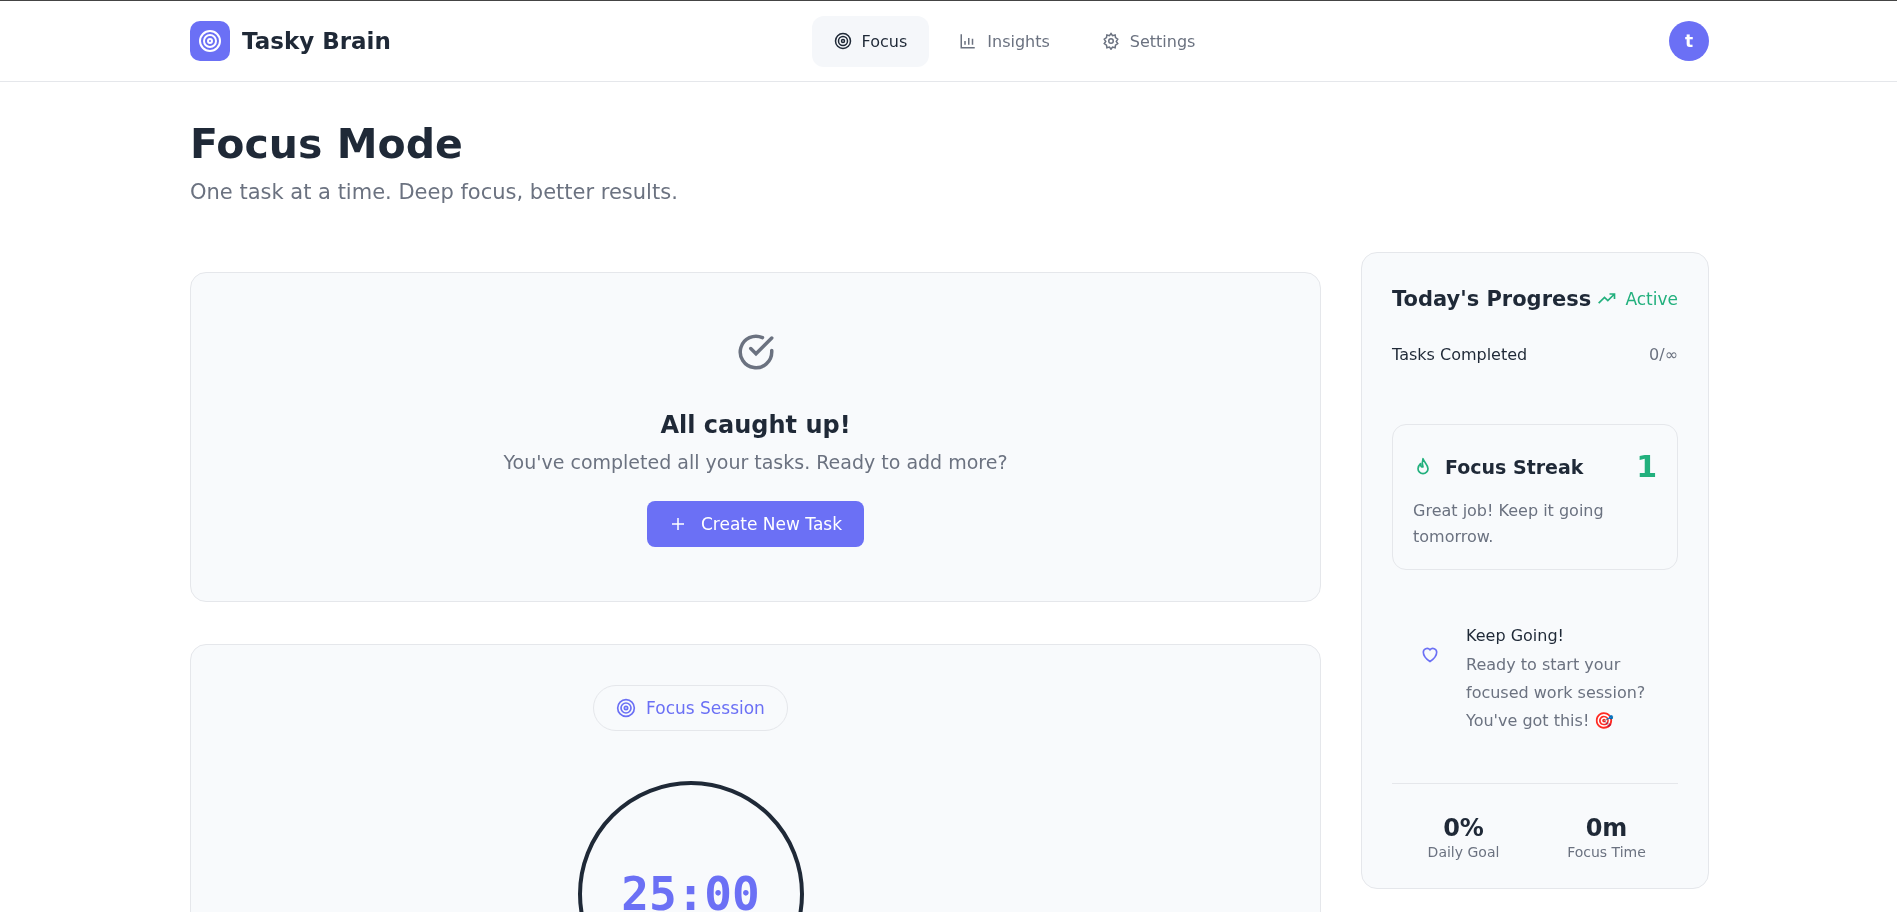 The height and width of the screenshot is (912, 1897). What do you see at coordinates (1646, 466) in the screenshot?
I see `streak-count: 1` at bounding box center [1646, 466].